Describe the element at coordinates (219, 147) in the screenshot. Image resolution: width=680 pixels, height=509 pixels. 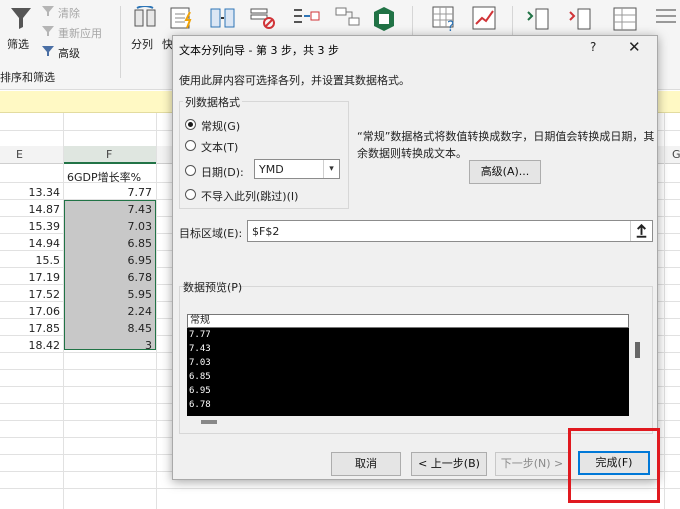
I see `radio-text-label: 文本(T)` at that location.